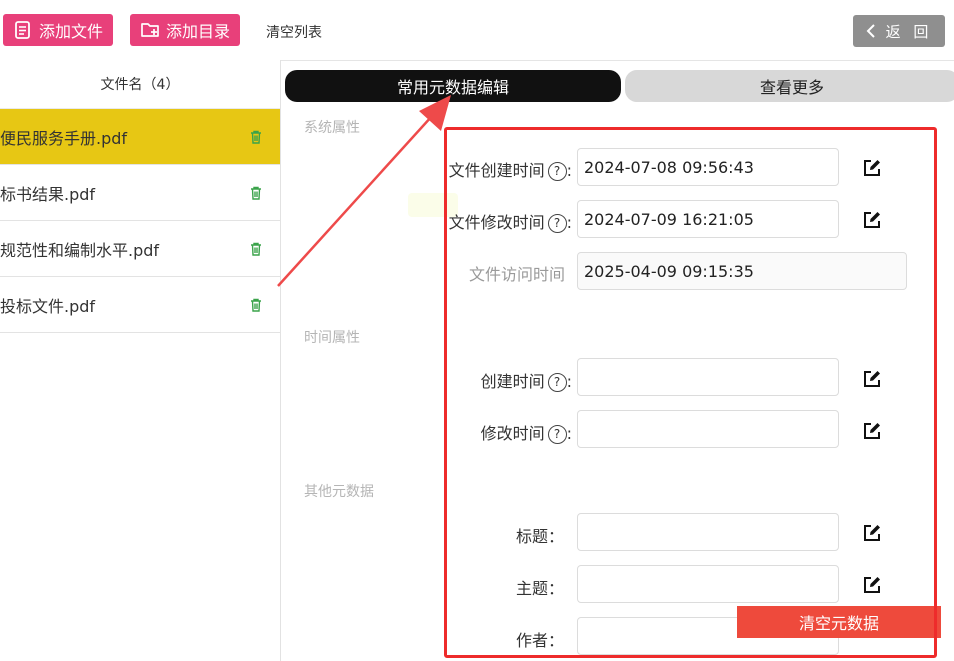  Describe the element at coordinates (708, 429) in the screenshot. I see `modify-time-input` at that location.